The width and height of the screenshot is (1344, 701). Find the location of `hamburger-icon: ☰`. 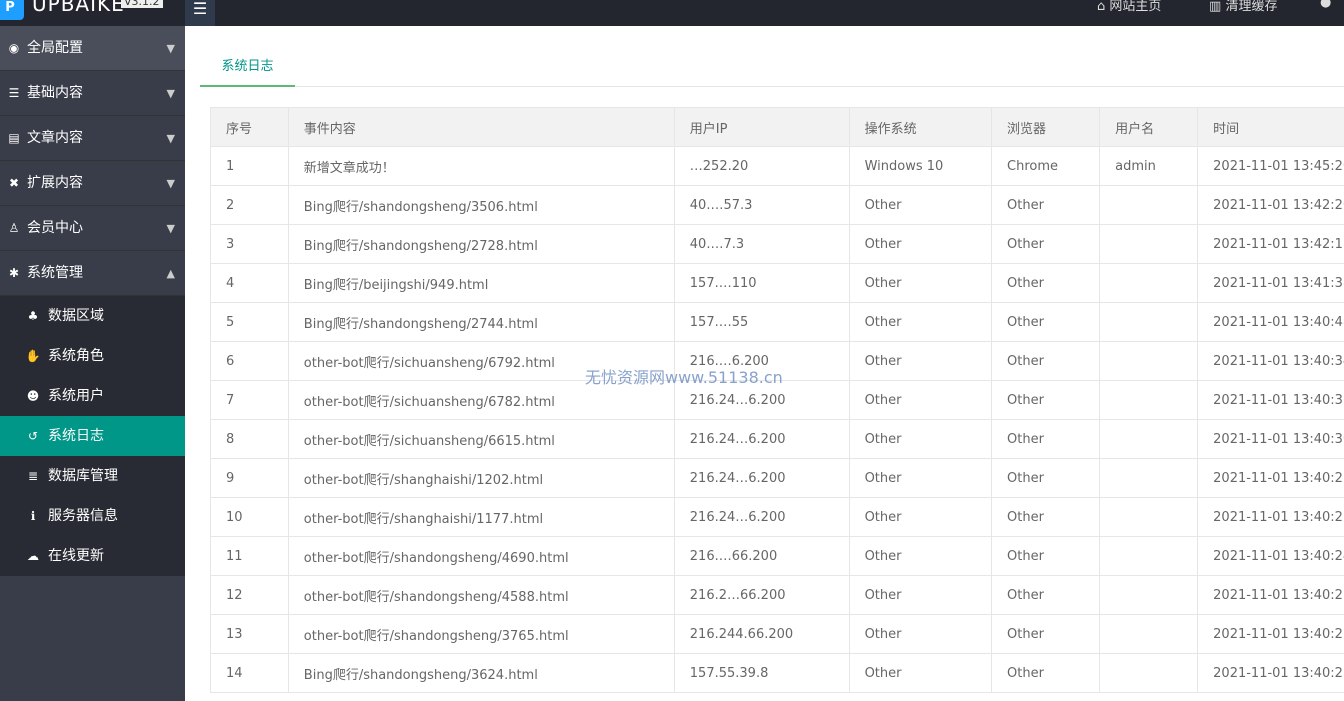

hamburger-icon: ☰ is located at coordinates (200, 13).